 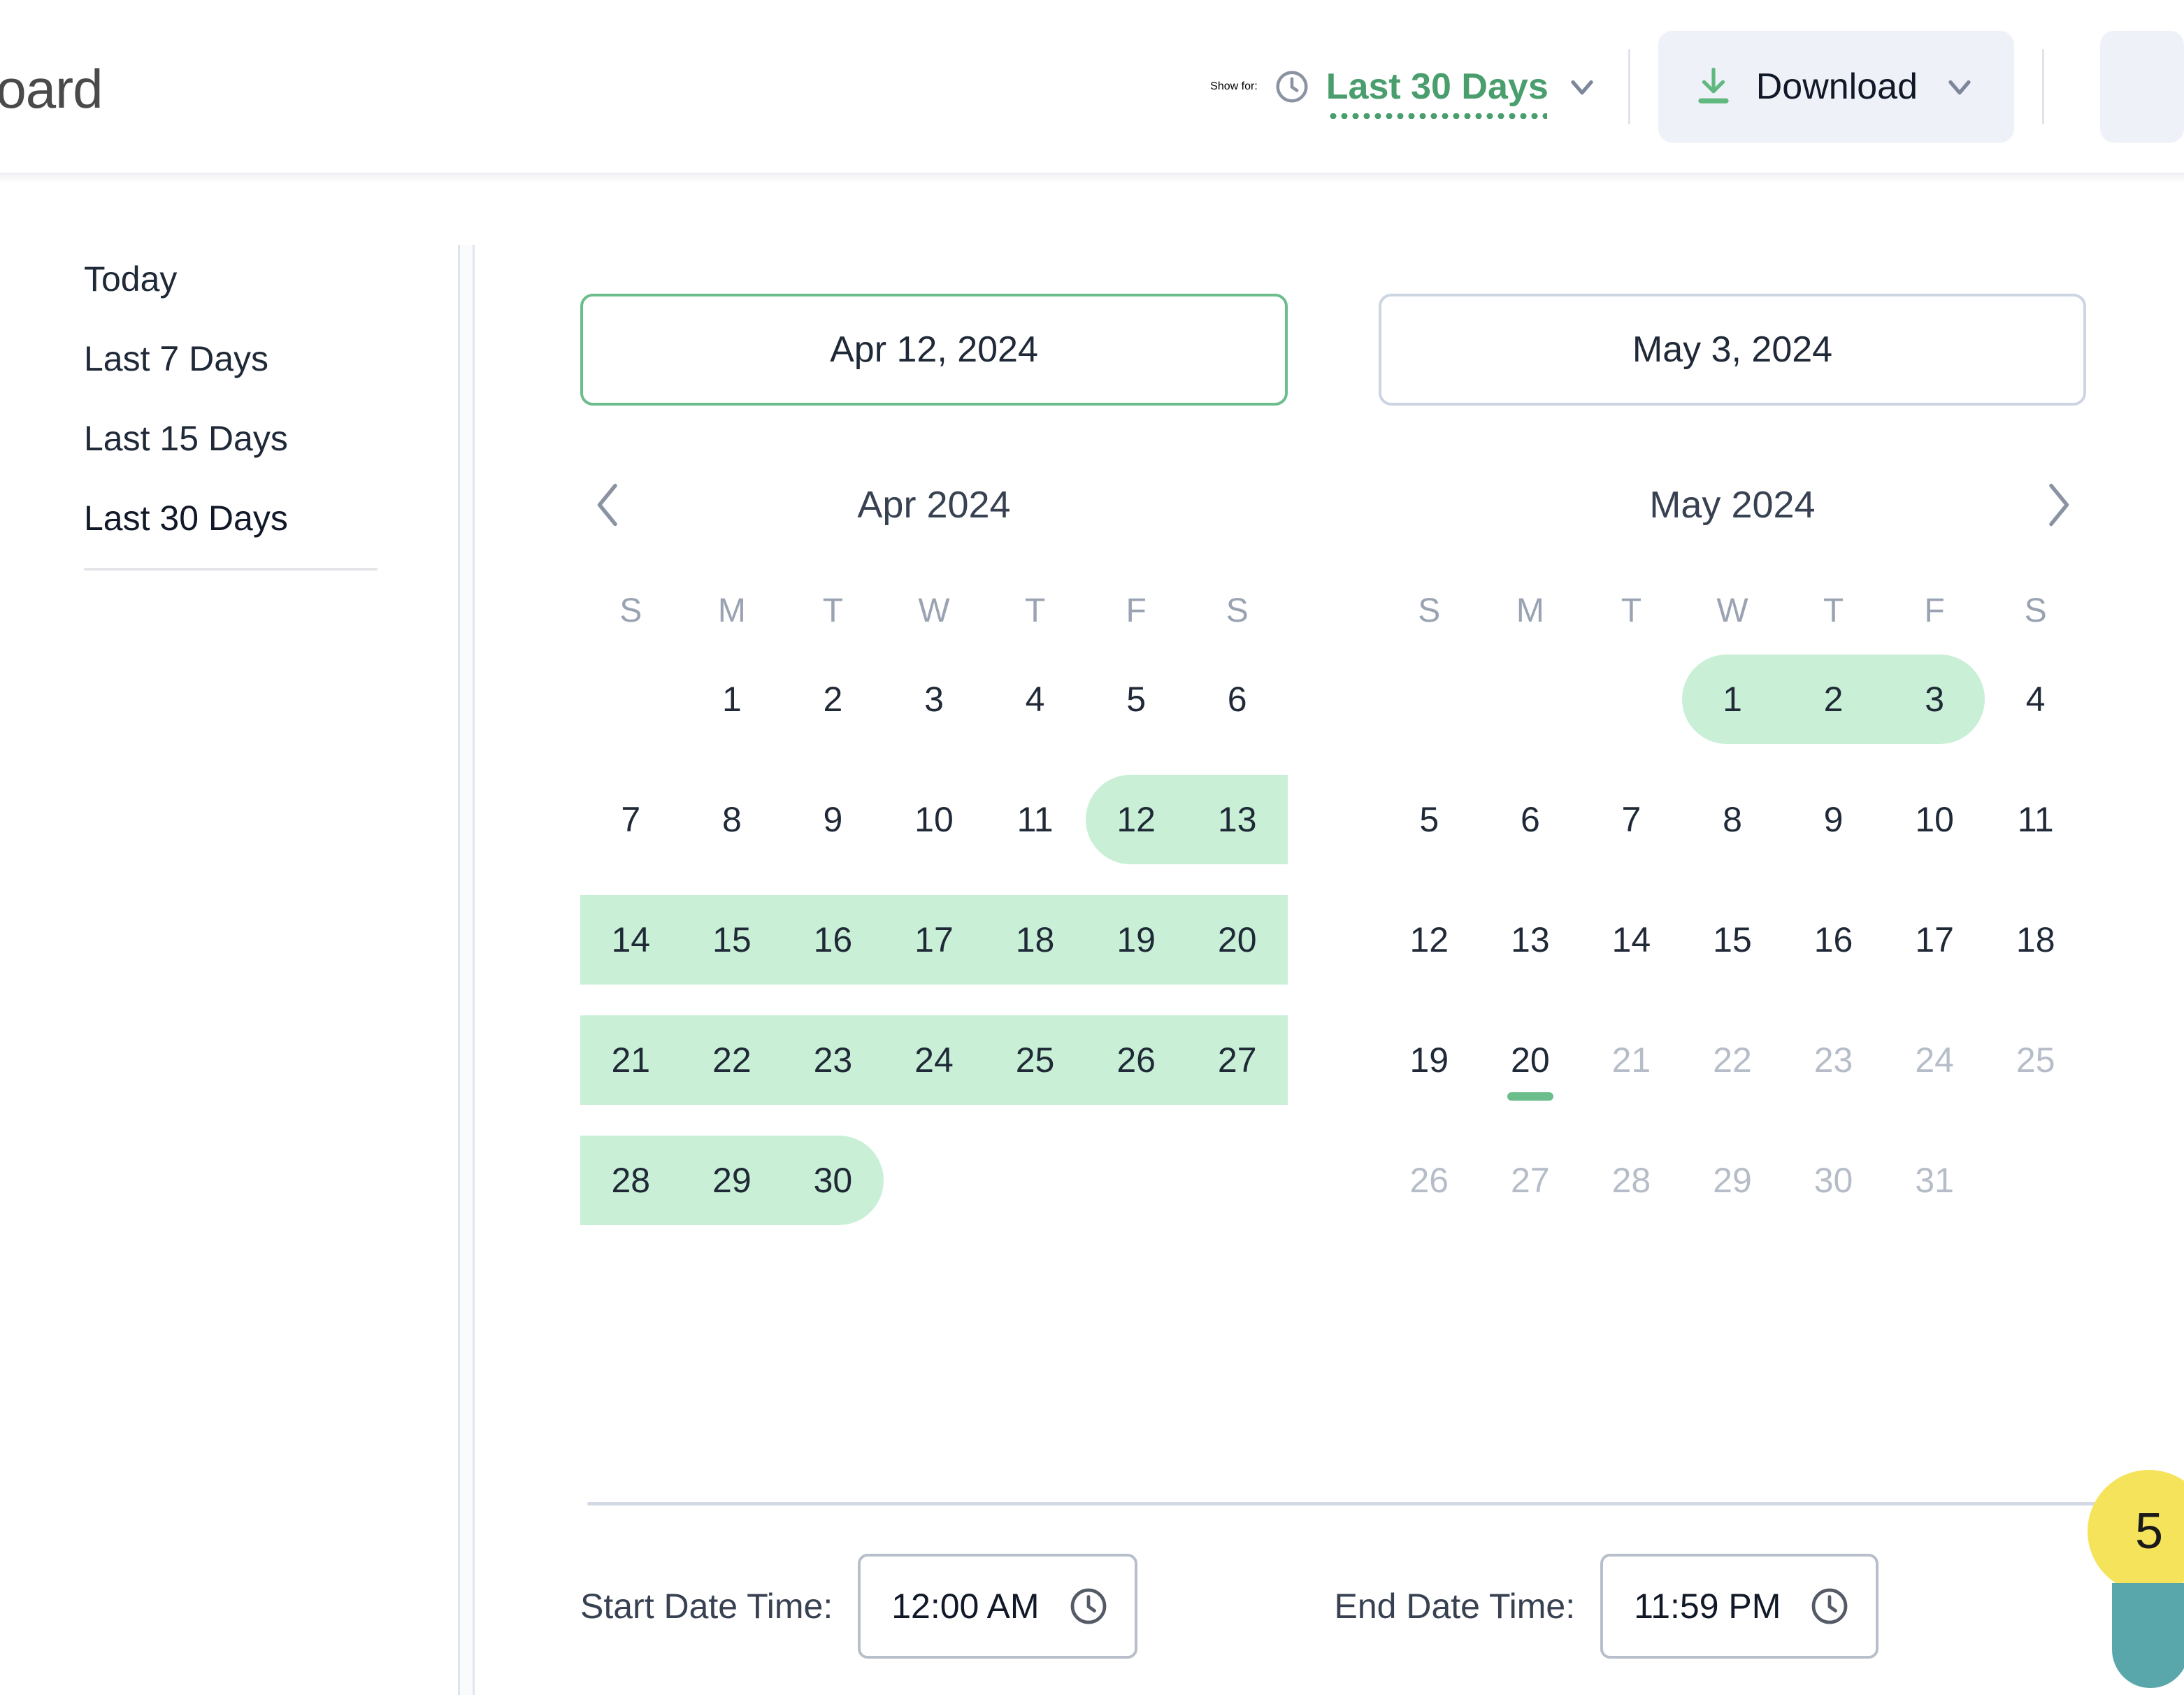 What do you see at coordinates (934, 350) in the screenshot?
I see `start-date-input: Apr 12, 2024` at bounding box center [934, 350].